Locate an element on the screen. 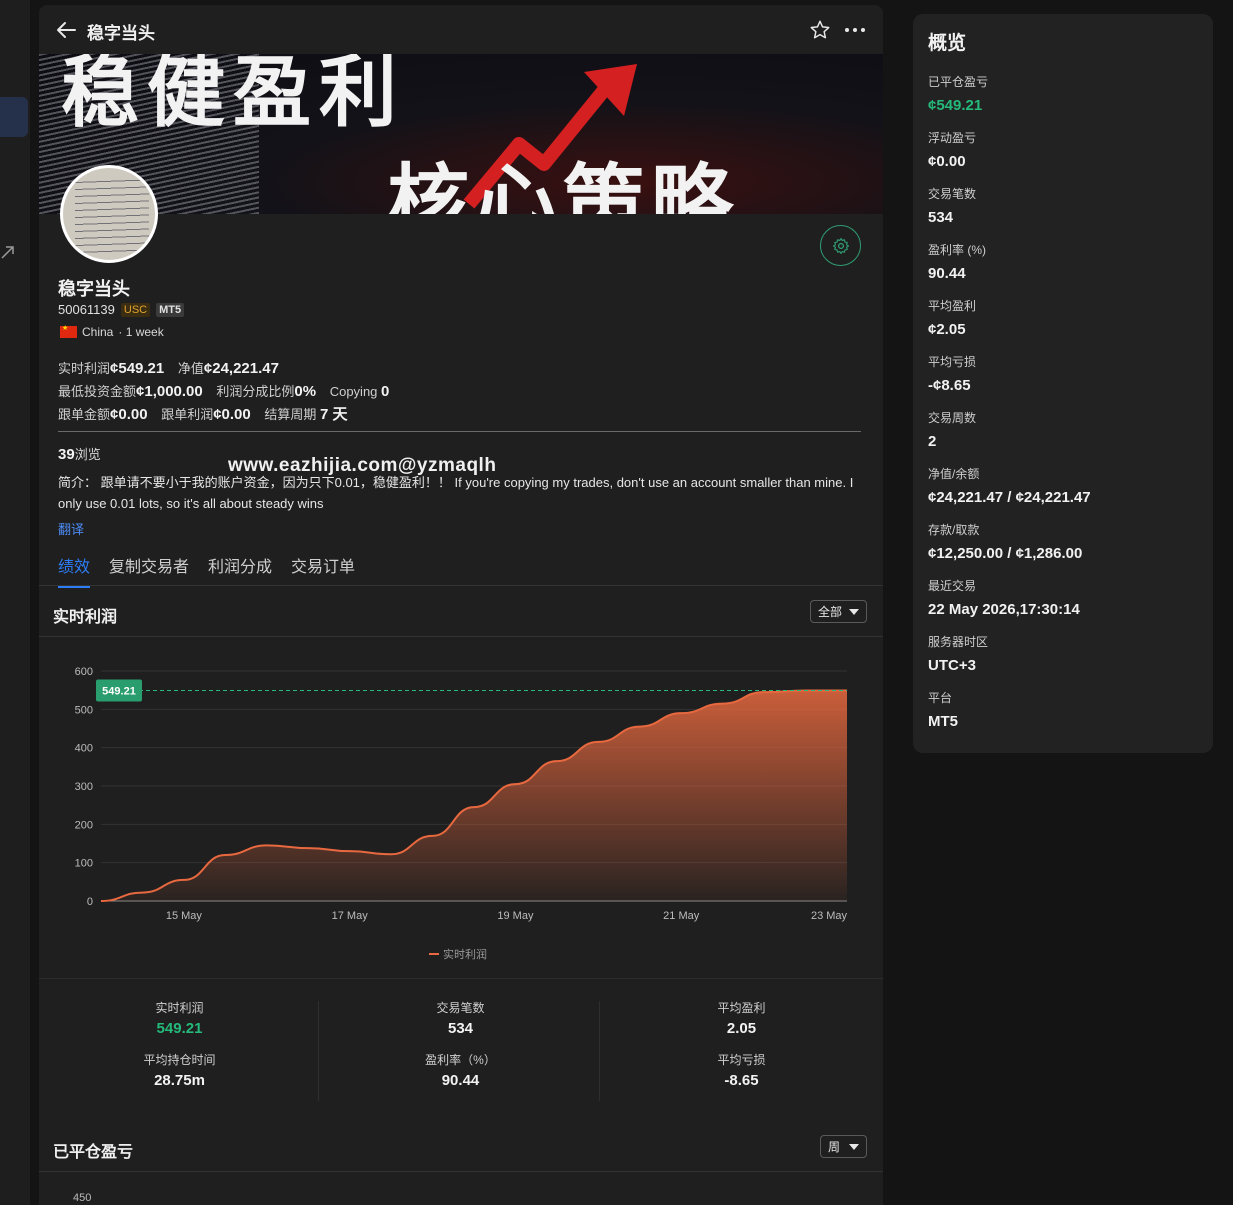 The height and width of the screenshot is (1205, 1233). location-row: China · 1 week is located at coordinates (112, 331).